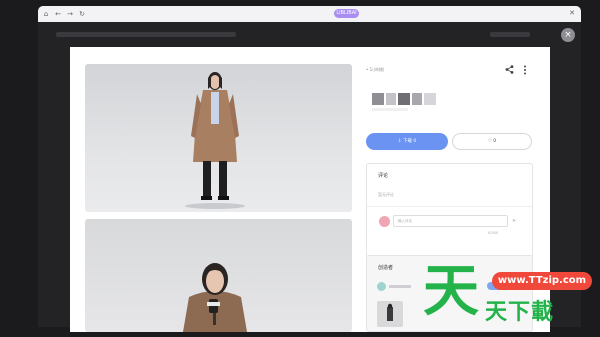  What do you see at coordinates (451, 291) in the screenshot?
I see `watermark-logo-char: 天` at bounding box center [451, 291].